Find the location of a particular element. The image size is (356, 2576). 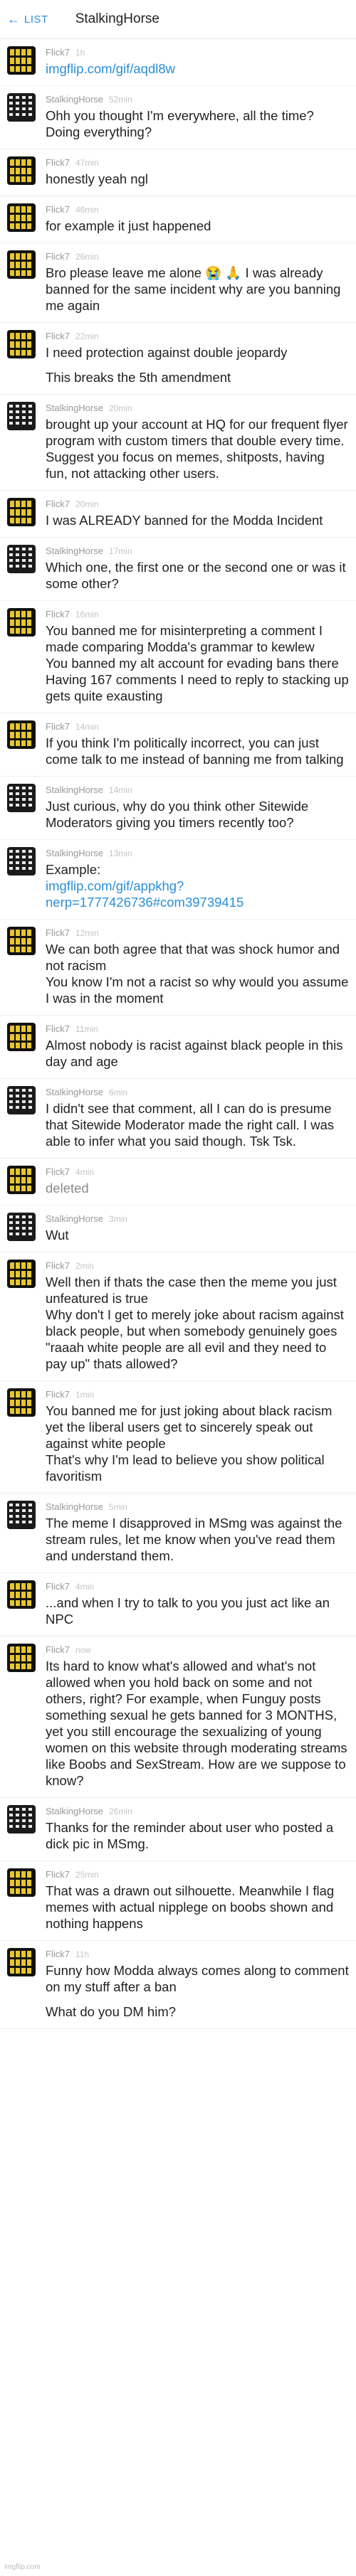

message-text: What do you DM him? is located at coordinates (112, 2011).